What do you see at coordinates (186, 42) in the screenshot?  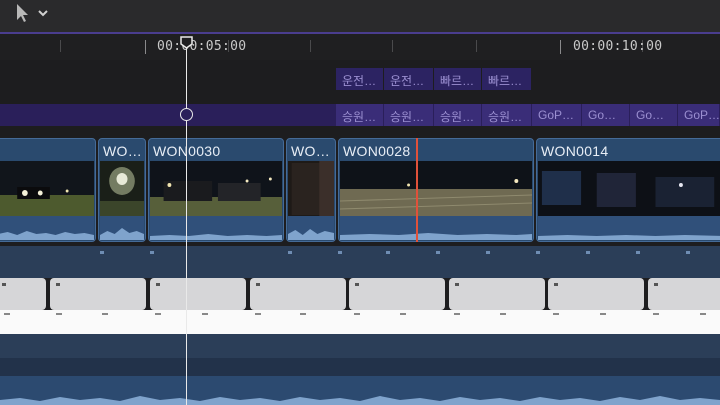 I see `playhead-handle-icon` at bounding box center [186, 42].